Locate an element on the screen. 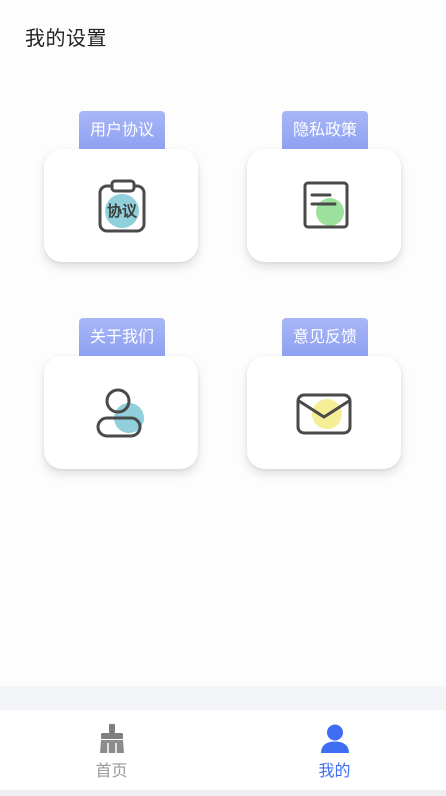  content-bottom-strip is located at coordinates (223, 698).